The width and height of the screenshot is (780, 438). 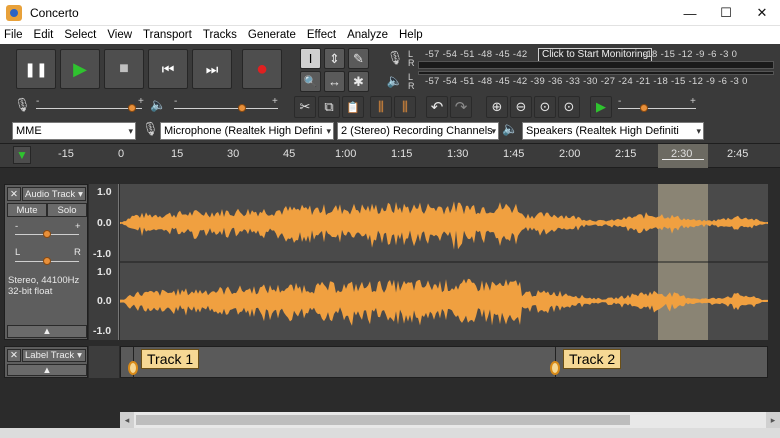 What do you see at coordinates (461, 107) in the screenshot?
I see `redo-button: ↷` at bounding box center [461, 107].